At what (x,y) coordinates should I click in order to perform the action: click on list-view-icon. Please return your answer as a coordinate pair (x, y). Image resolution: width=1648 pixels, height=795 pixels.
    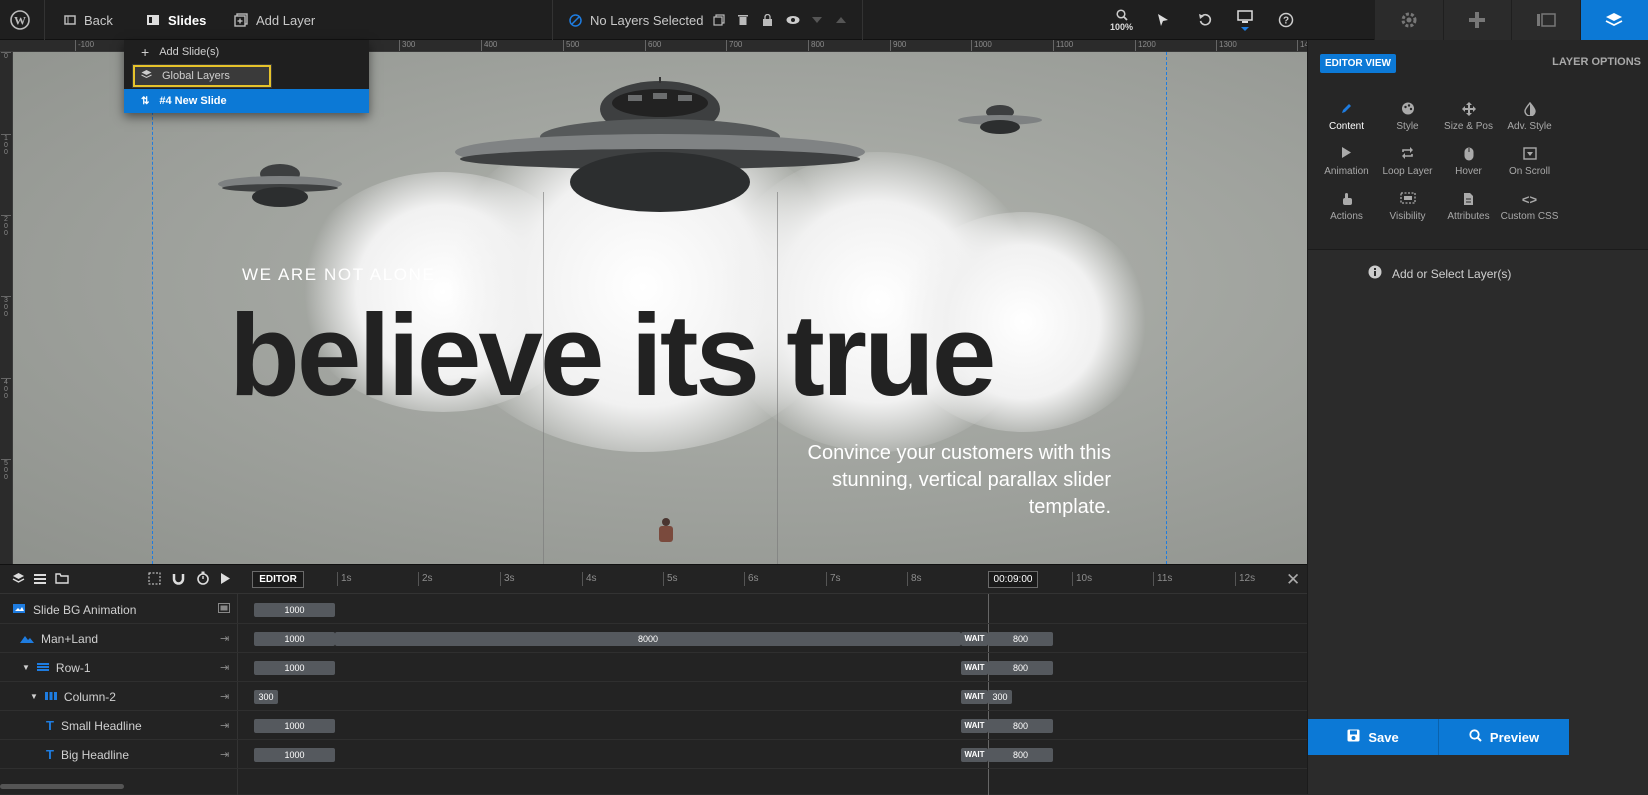
    Looking at the image, I should click on (40, 580).